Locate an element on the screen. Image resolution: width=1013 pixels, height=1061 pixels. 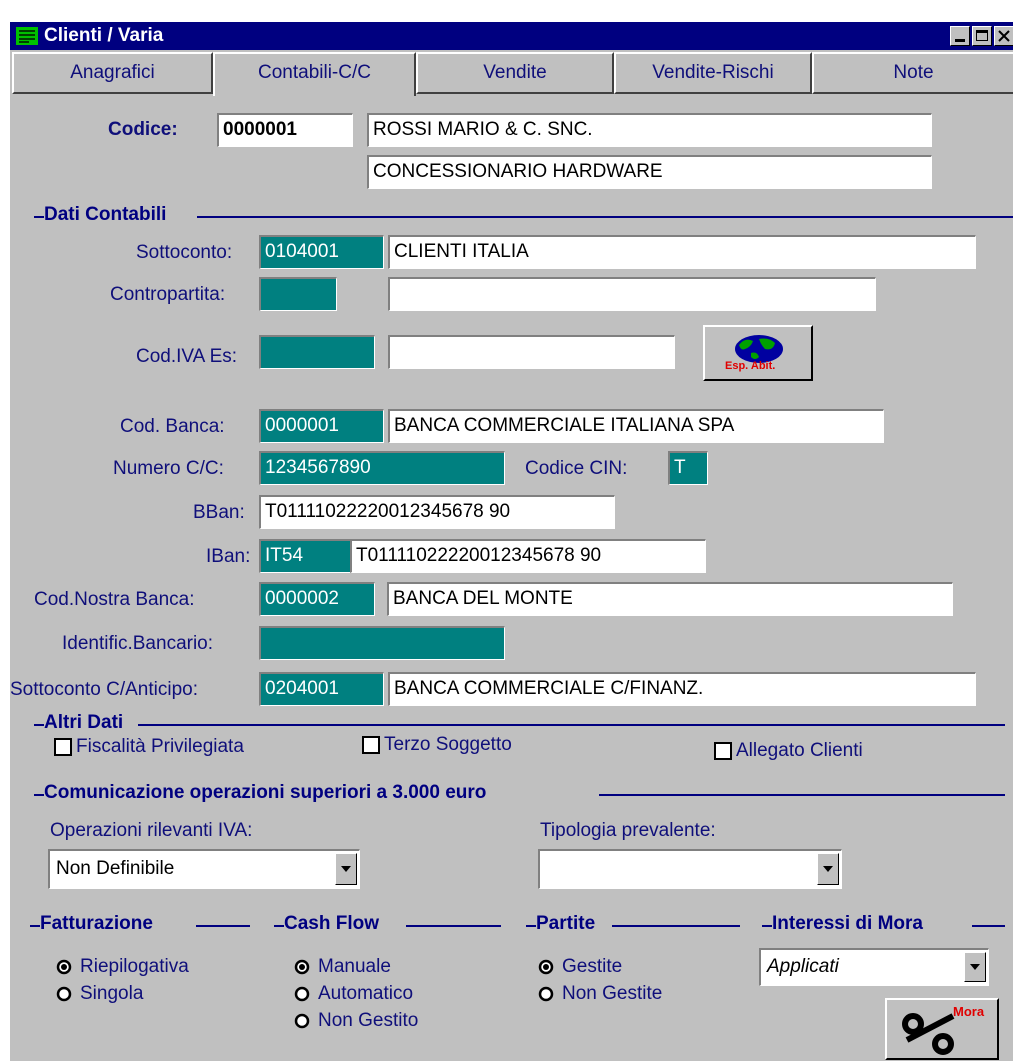
ragione-sociale-input: ROSSI MARIO & C. SNC. is located at coordinates (649, 130).